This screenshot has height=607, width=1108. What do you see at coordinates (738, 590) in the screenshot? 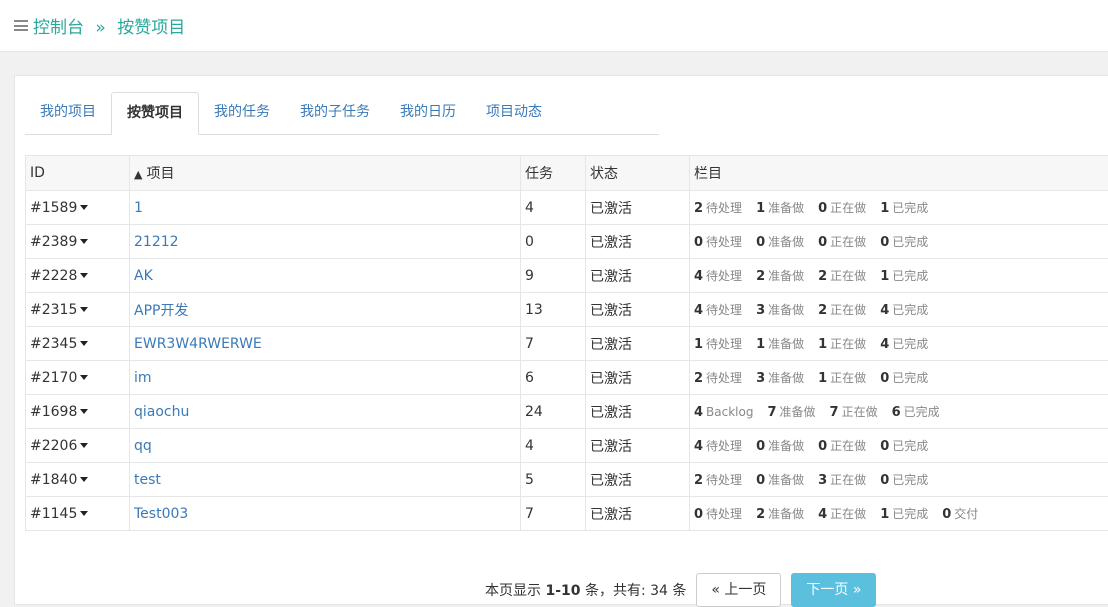
I see `prev-page-button: « 上一页` at bounding box center [738, 590].